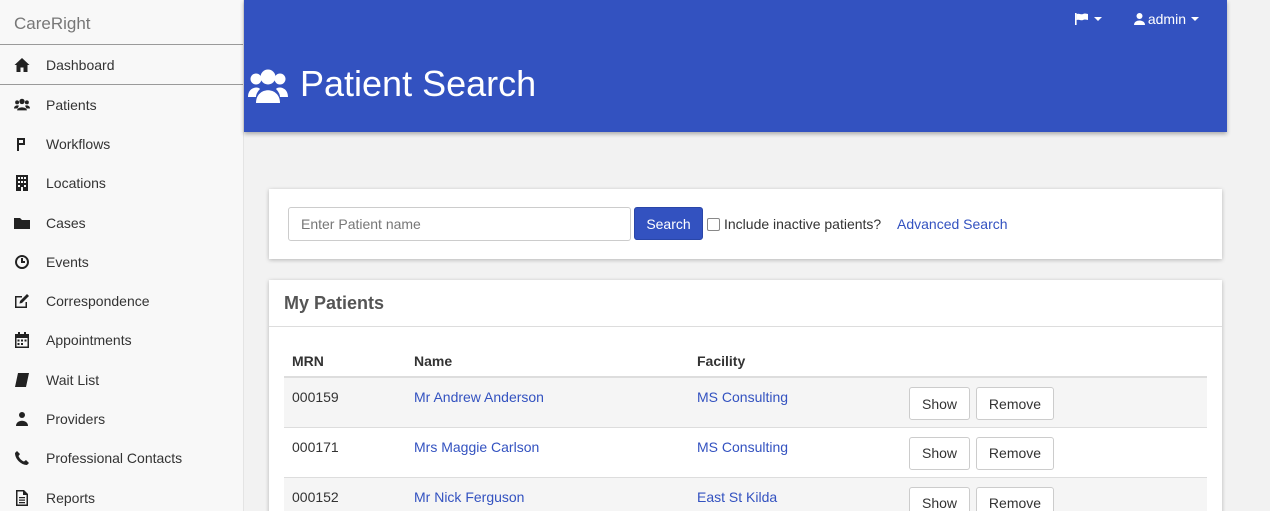 This screenshot has height=511, width=1270. I want to click on flag-menu, so click(1088, 19).